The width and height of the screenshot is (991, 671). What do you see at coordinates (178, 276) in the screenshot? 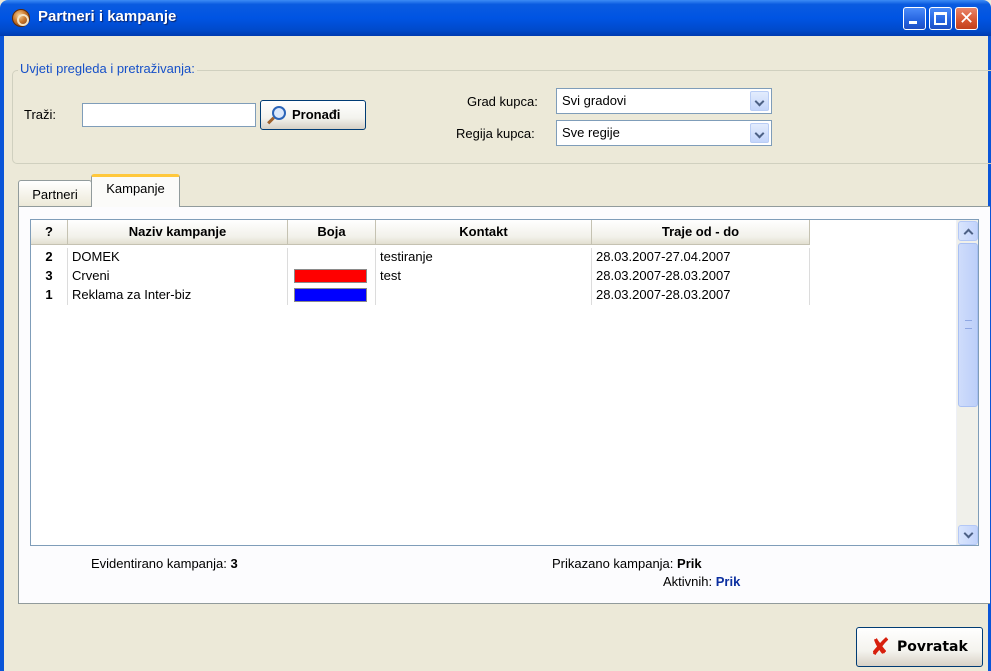
I see `cell-name: Crveni` at bounding box center [178, 276].